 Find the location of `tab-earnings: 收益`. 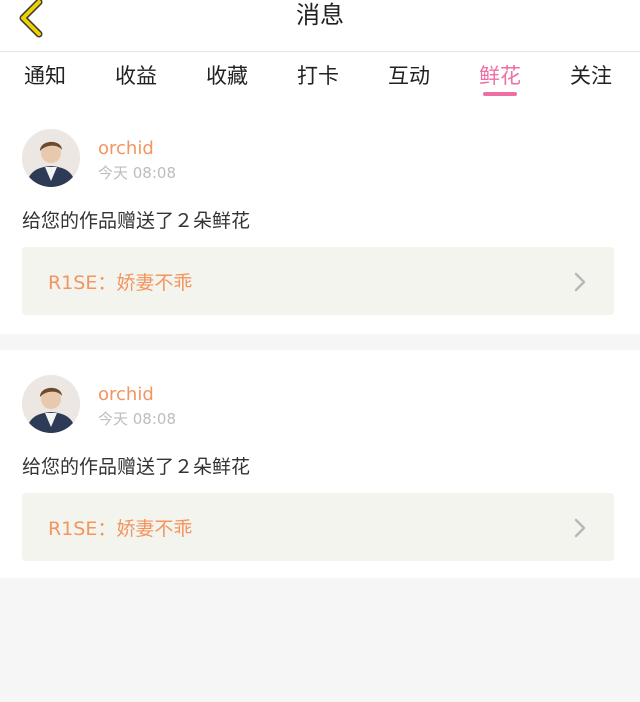

tab-earnings: 收益 is located at coordinates (136, 80).